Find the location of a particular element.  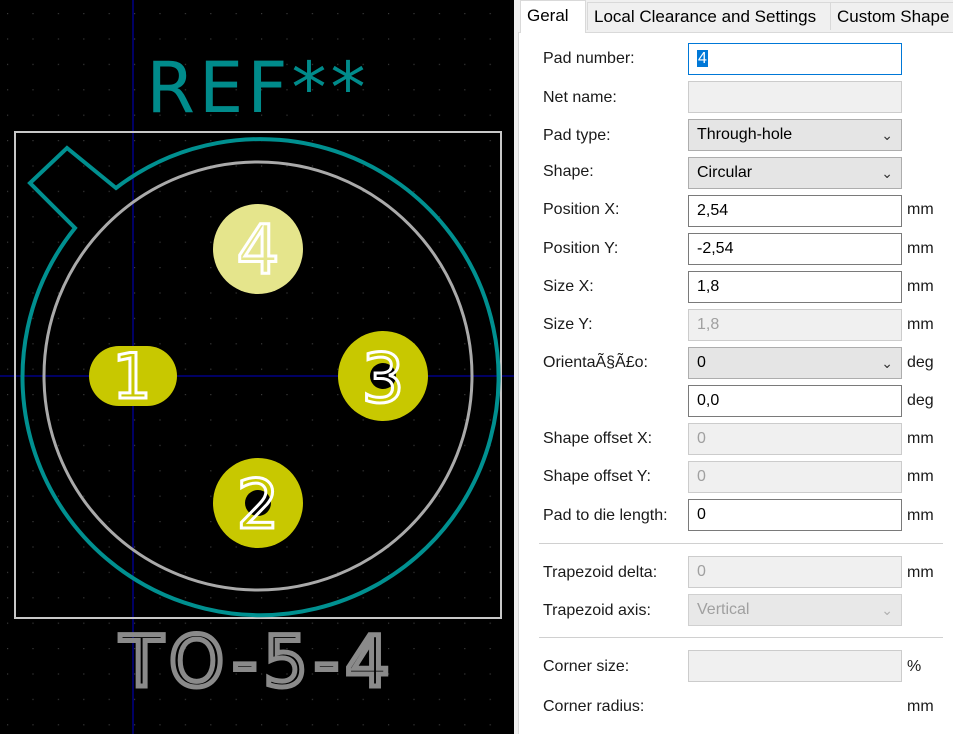

pad-3-number: 3 is located at coordinates (382, 379).